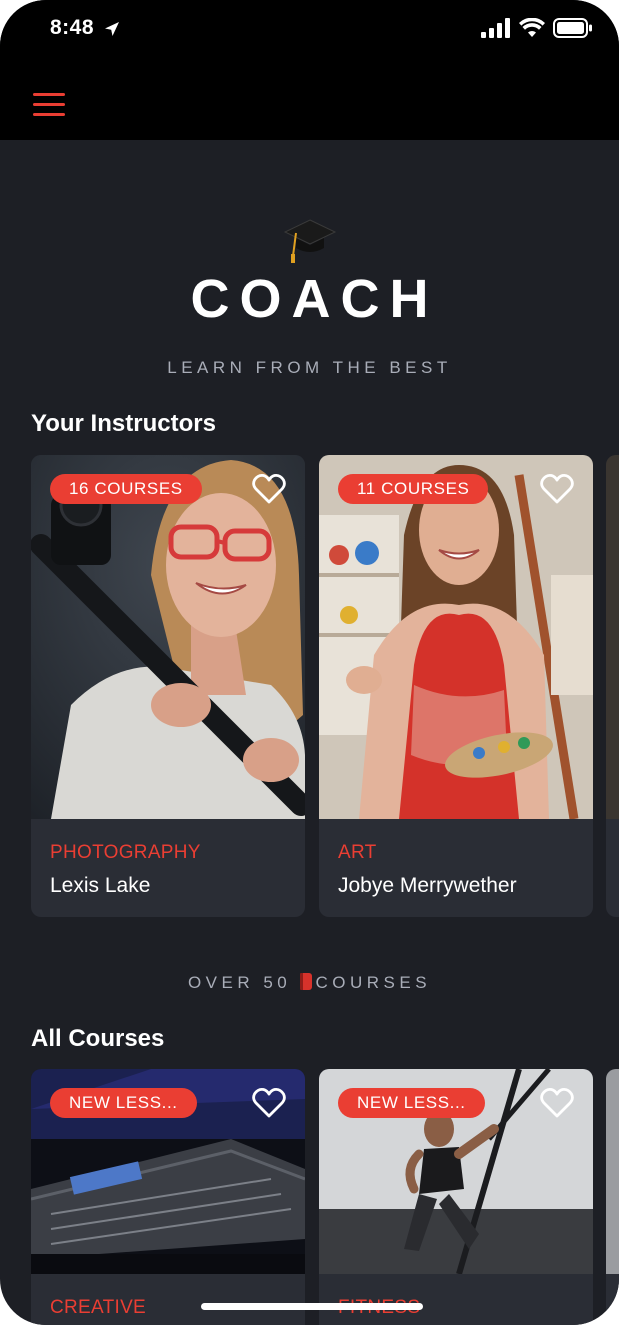 The width and height of the screenshot is (619, 1325). Describe the element at coordinates (456, 1197) in the screenshot. I see `course-card: NEW LESS... FITNESS` at that location.